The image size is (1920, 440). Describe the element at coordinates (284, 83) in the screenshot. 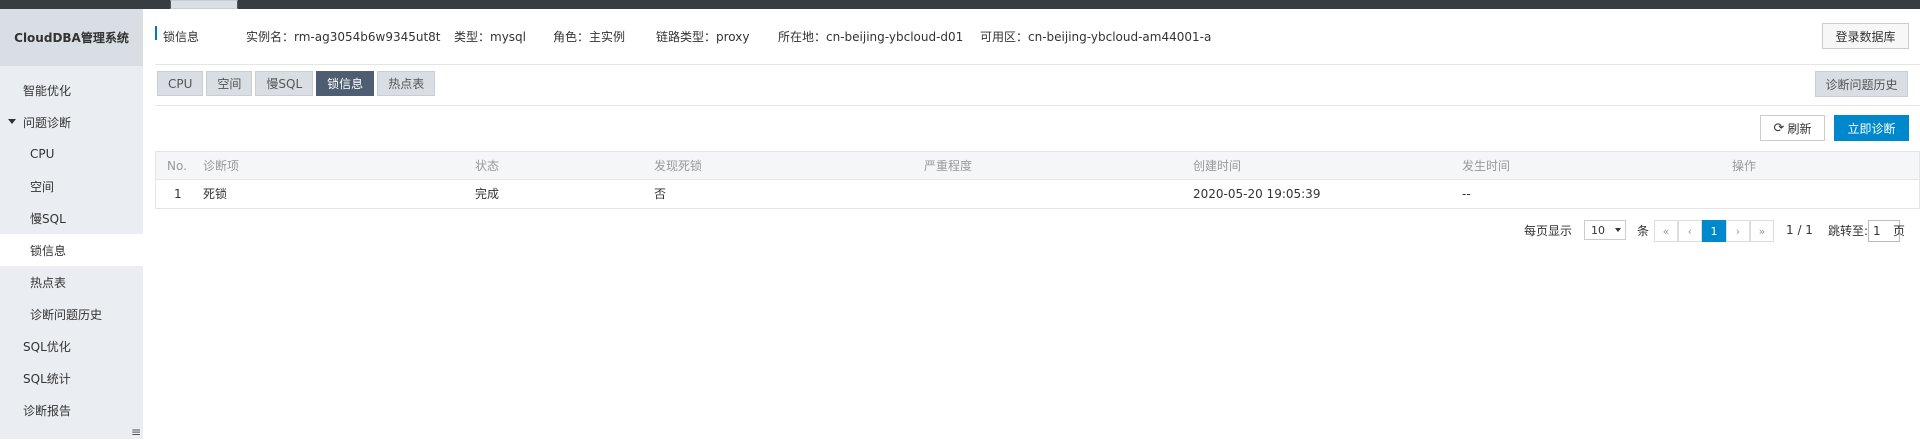

I see `tab-slow-sql: 慢SQL` at that location.